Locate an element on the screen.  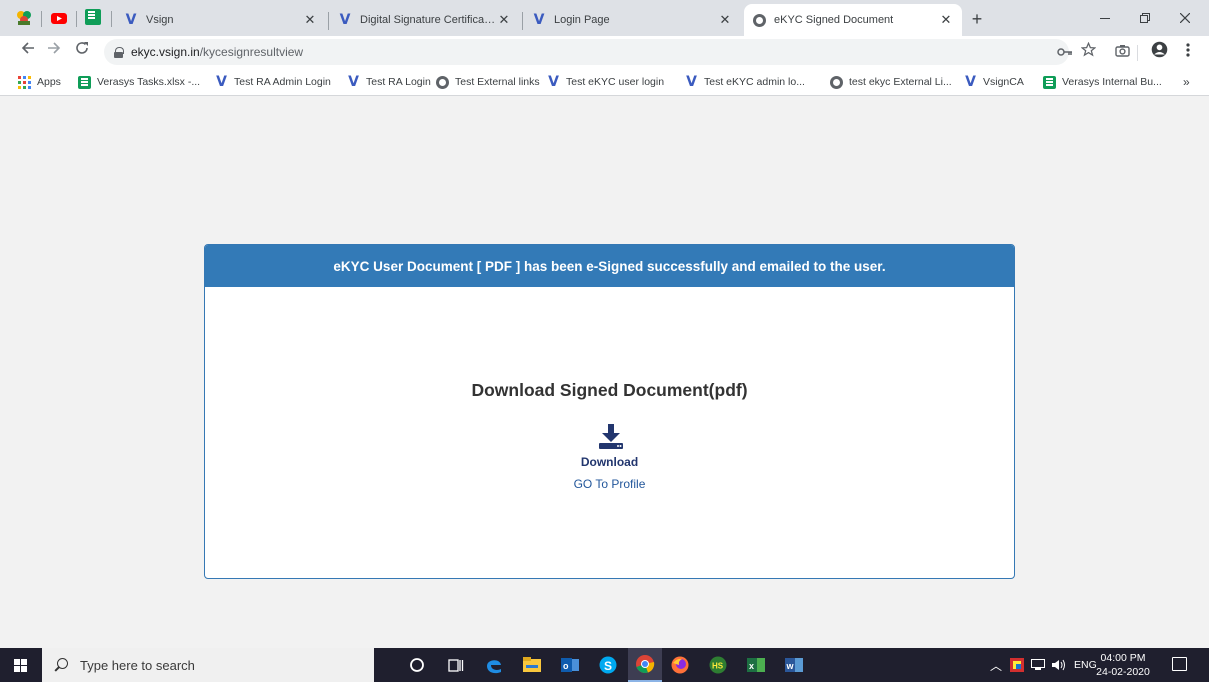
more-vertical-icon is located at coordinates (1188, 50).